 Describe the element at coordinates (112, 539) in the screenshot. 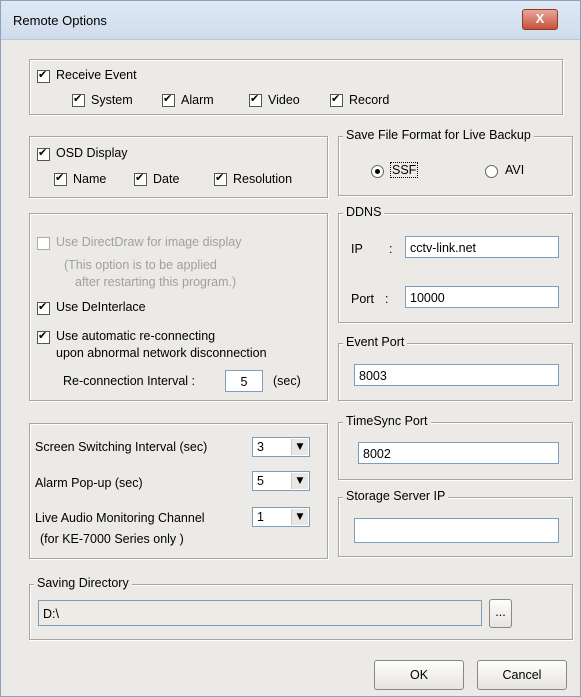

I see `audio-channel-note: (for KE-7000 Series only )` at that location.